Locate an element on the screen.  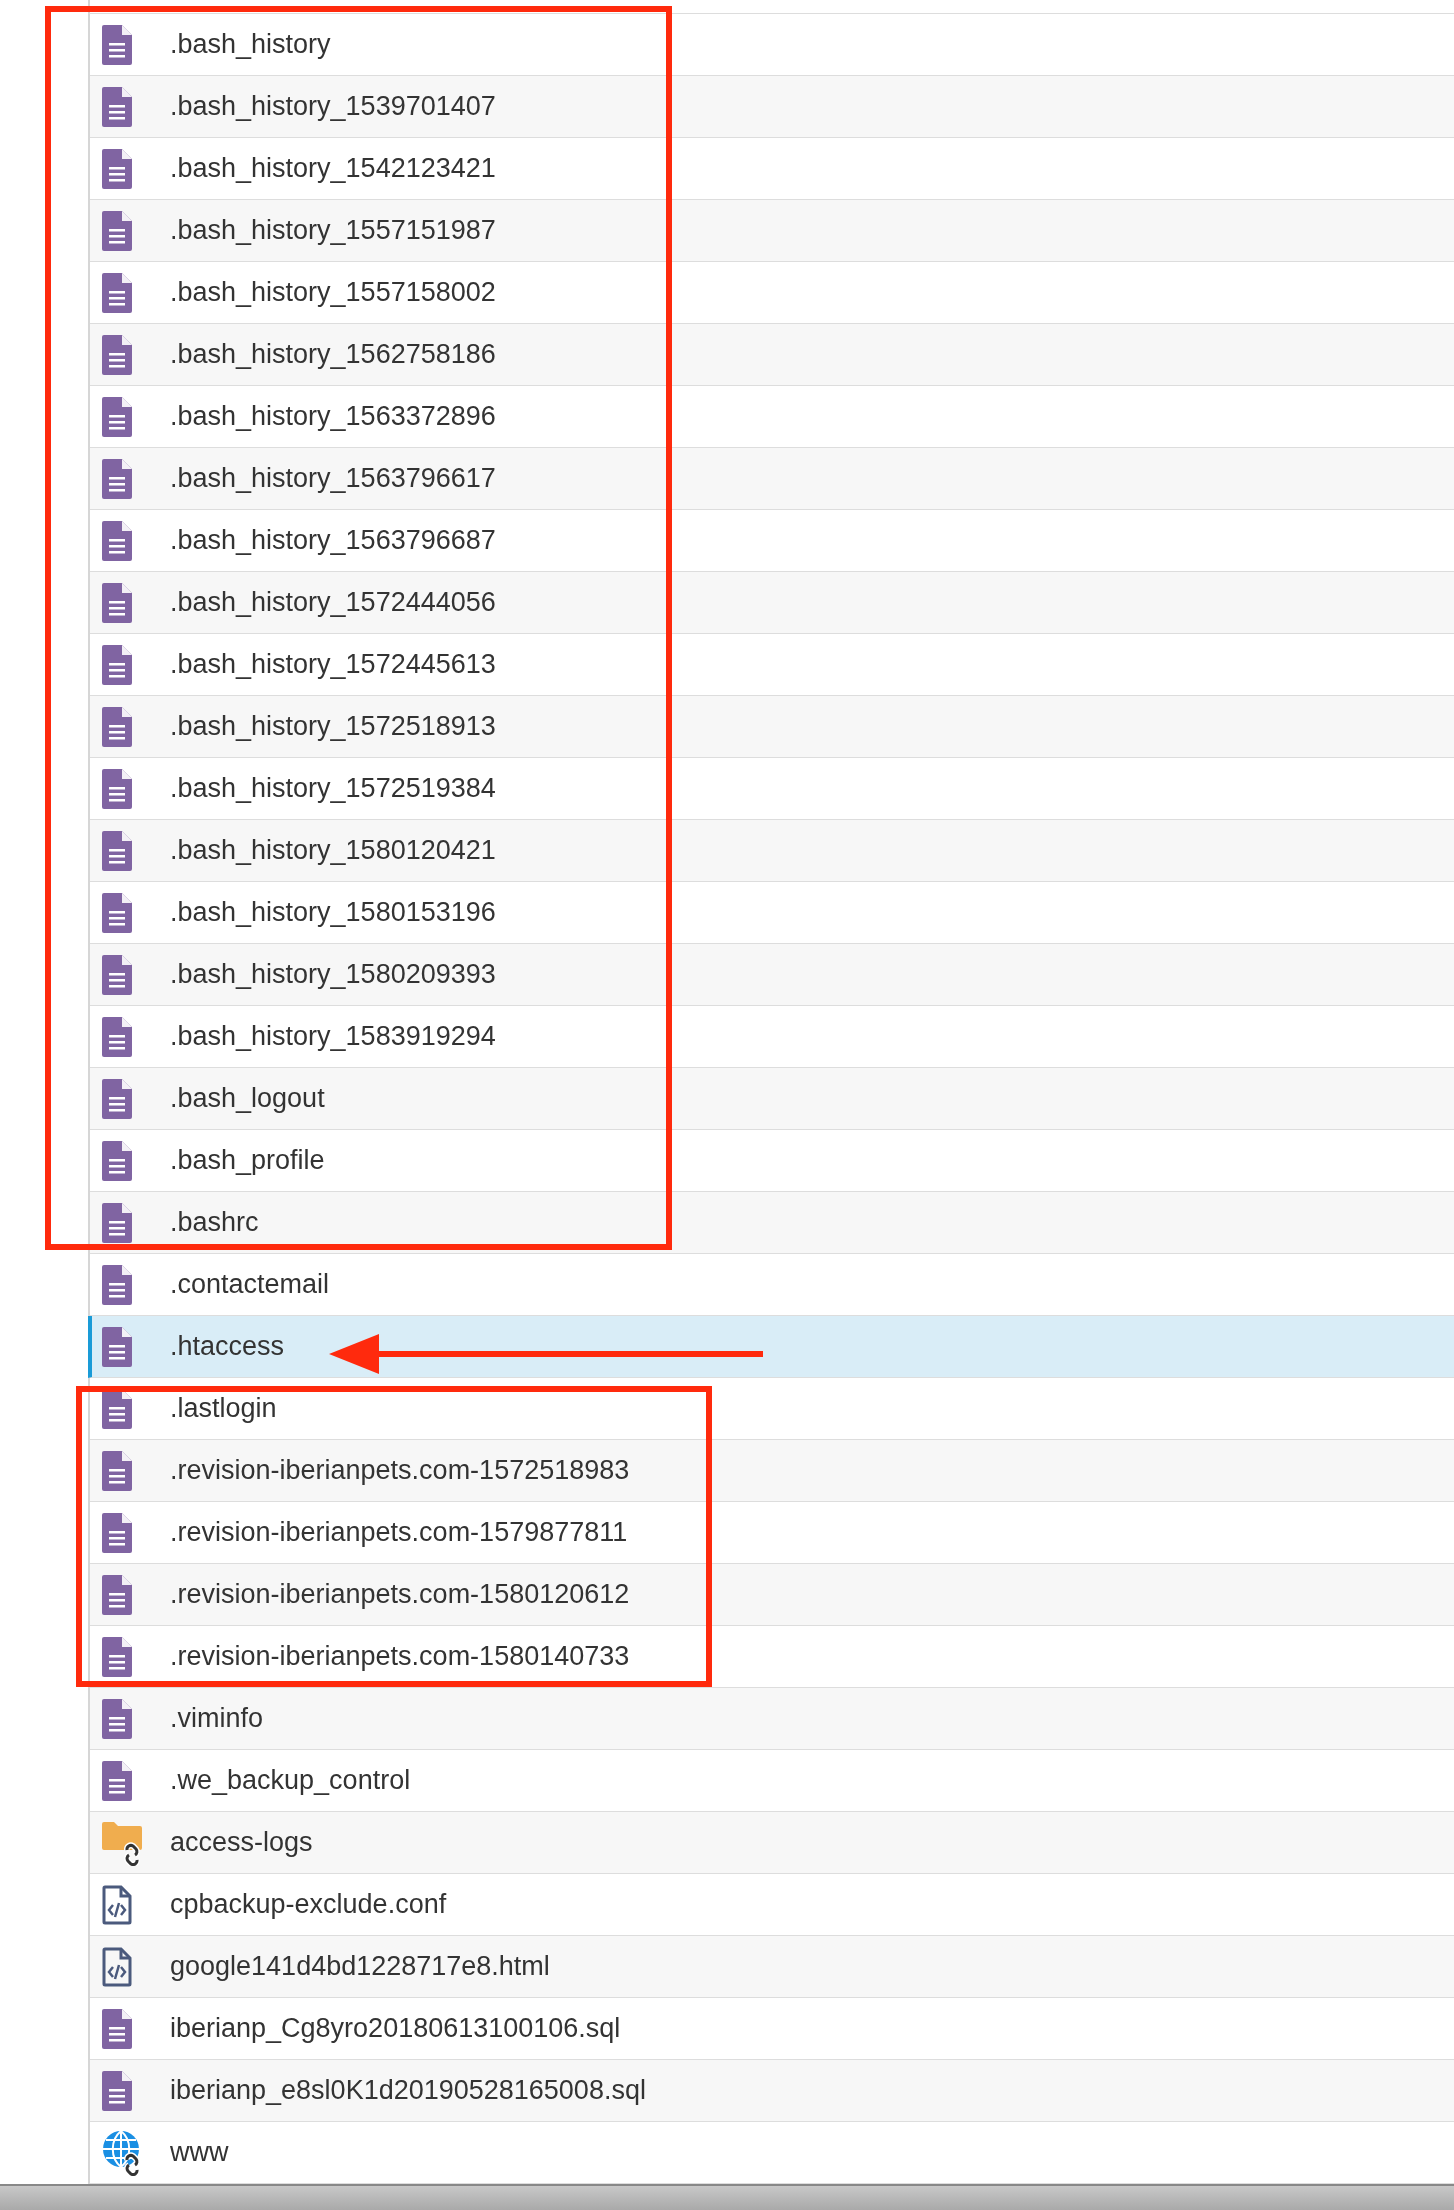
file-row: .htaccess is located at coordinates (771, 1347).